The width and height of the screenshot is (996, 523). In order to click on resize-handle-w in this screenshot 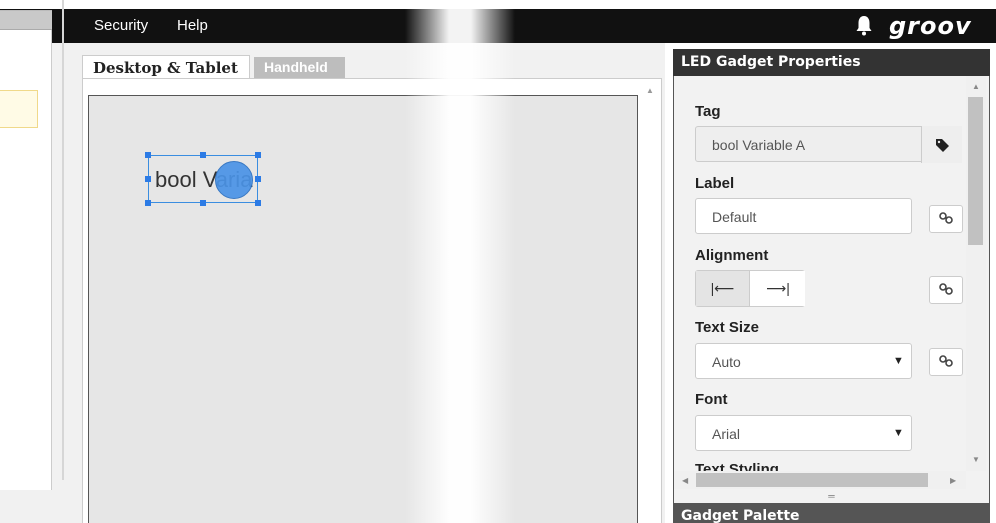, I will do `click(148, 179)`.